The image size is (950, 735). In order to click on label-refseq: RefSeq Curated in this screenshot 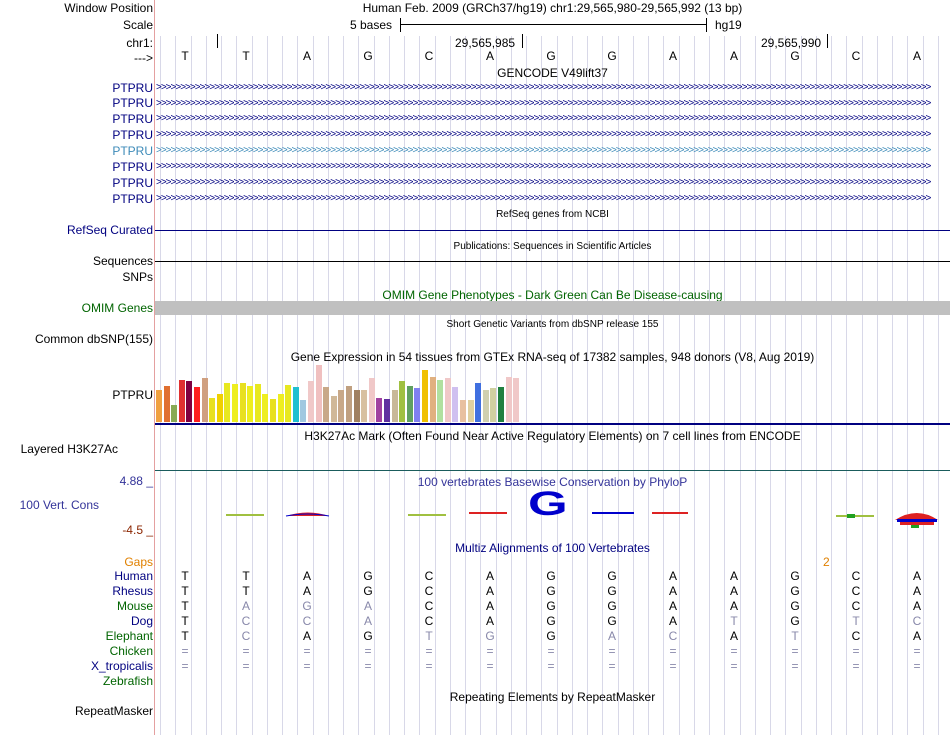, I will do `click(110, 230)`.